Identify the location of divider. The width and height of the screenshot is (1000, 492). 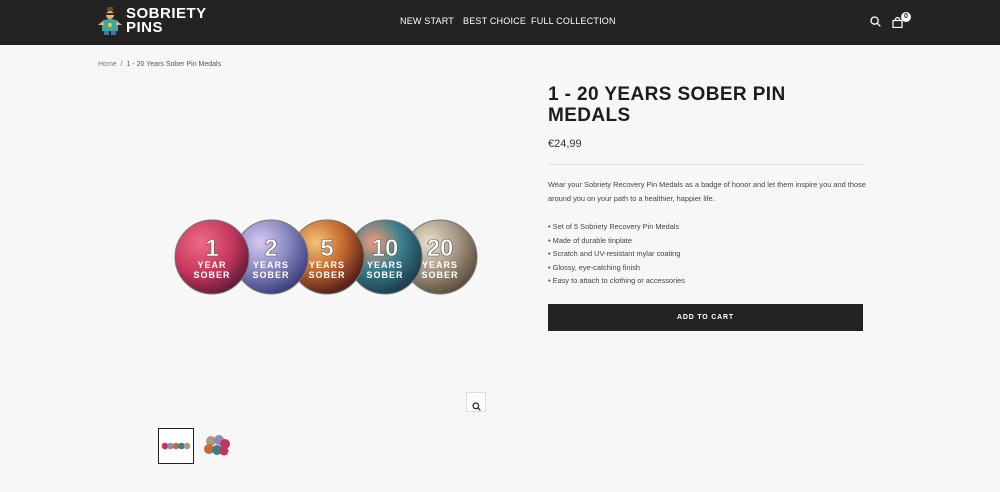
(705, 164).